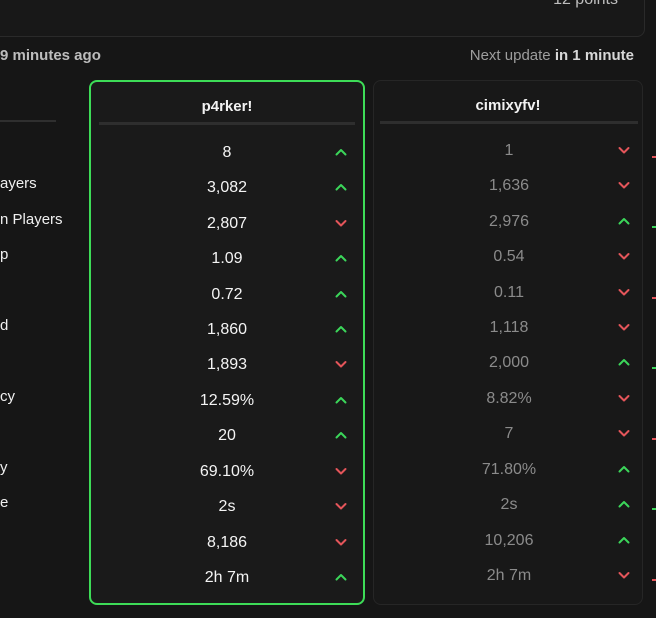 The width and height of the screenshot is (656, 618). I want to click on stat-row: 71.80%, so click(508, 470).